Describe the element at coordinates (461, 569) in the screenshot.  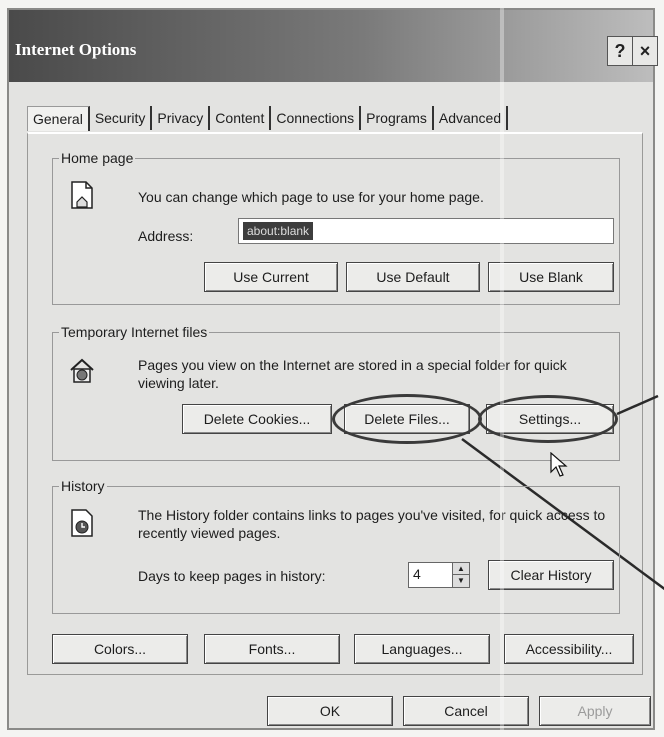
I see `spin-up-icon: ▲` at that location.